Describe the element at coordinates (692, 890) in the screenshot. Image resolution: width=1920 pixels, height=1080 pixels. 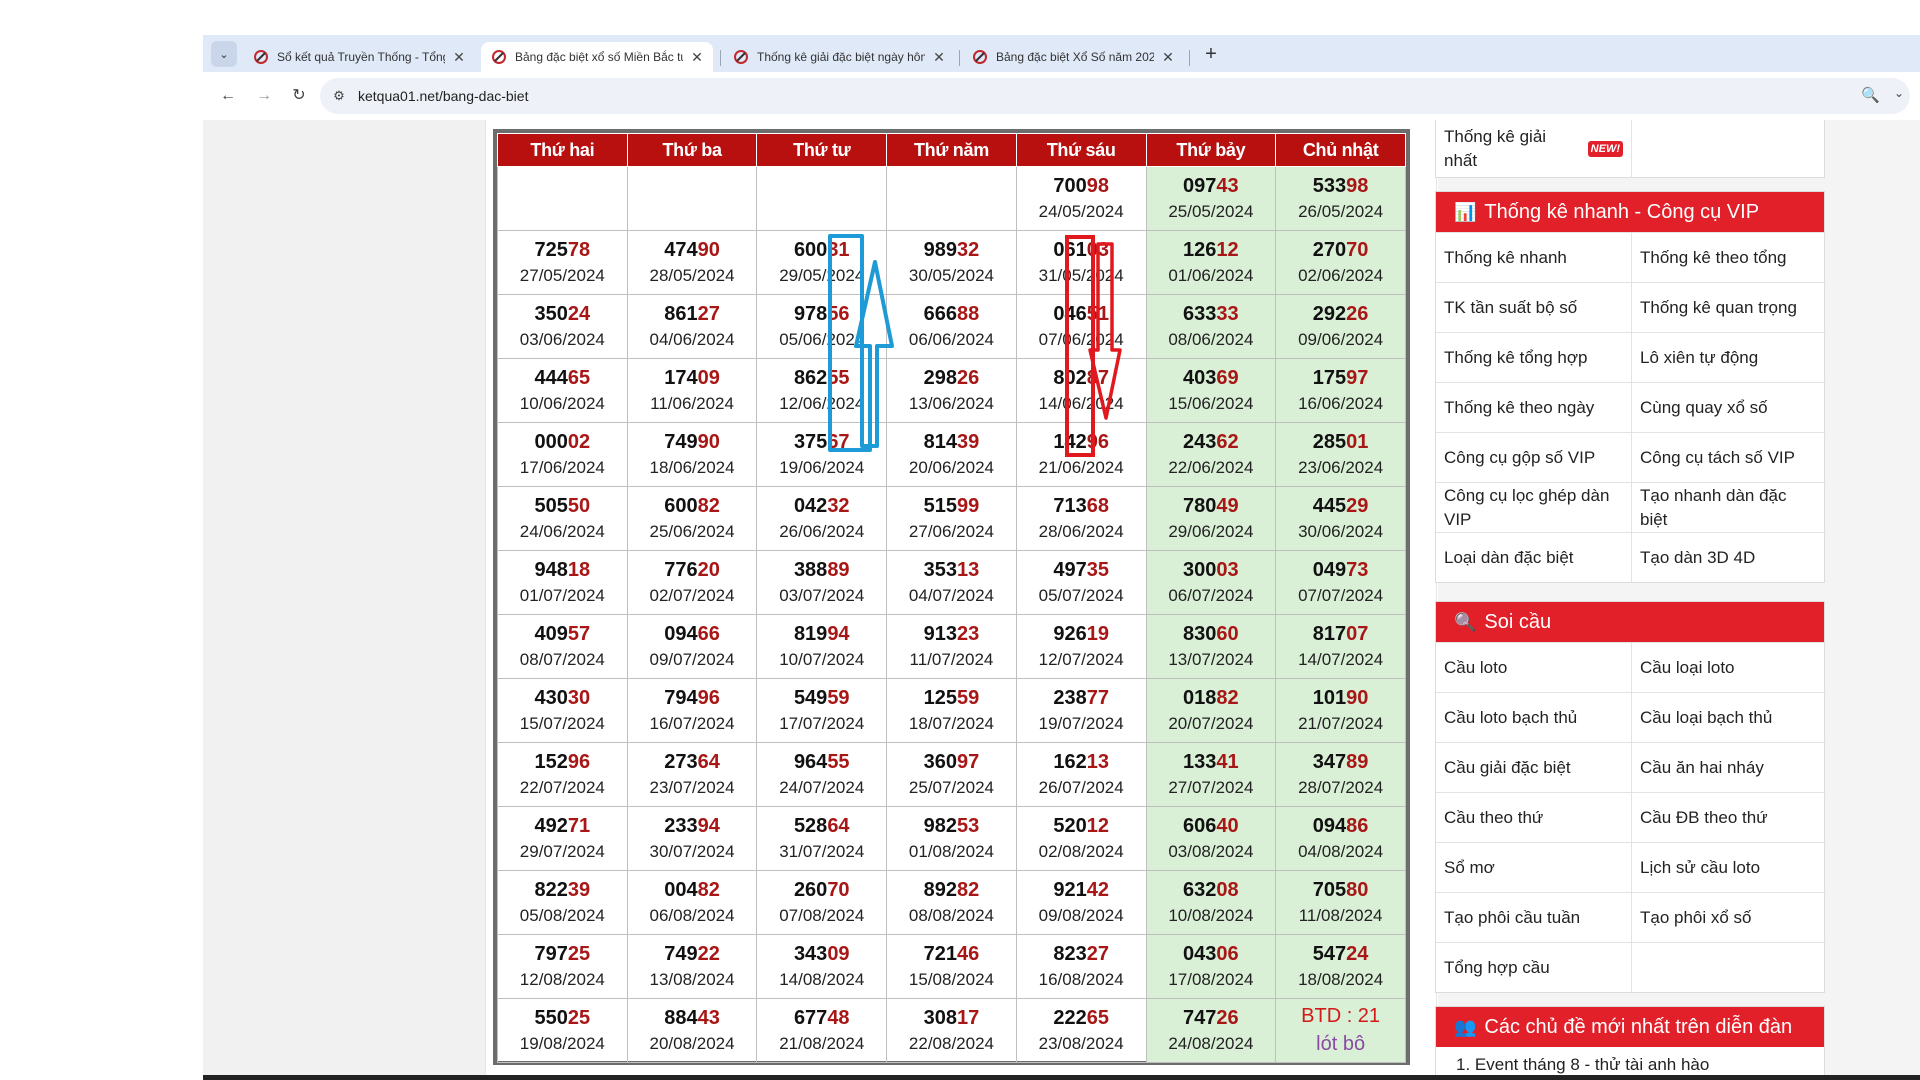
I see `prize-number: 00482` at that location.